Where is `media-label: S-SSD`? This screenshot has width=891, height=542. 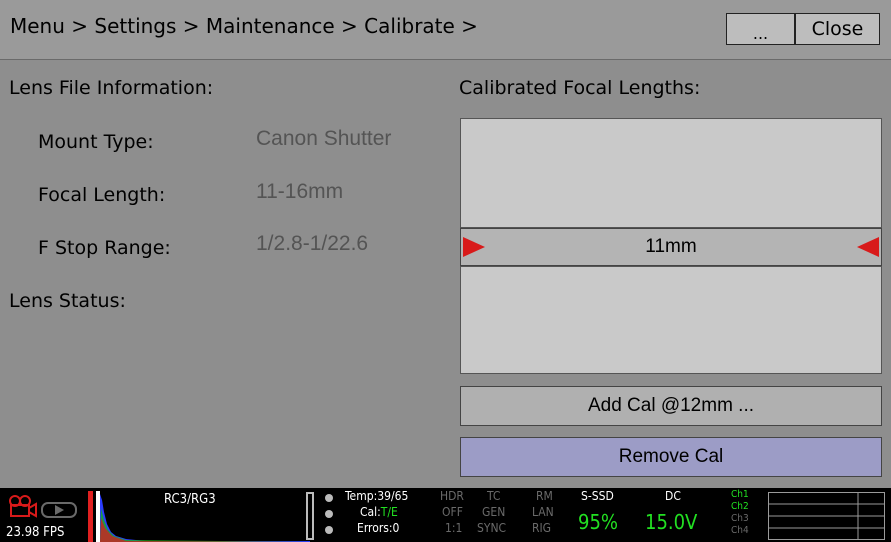
media-label: S-SSD is located at coordinates (597, 496).